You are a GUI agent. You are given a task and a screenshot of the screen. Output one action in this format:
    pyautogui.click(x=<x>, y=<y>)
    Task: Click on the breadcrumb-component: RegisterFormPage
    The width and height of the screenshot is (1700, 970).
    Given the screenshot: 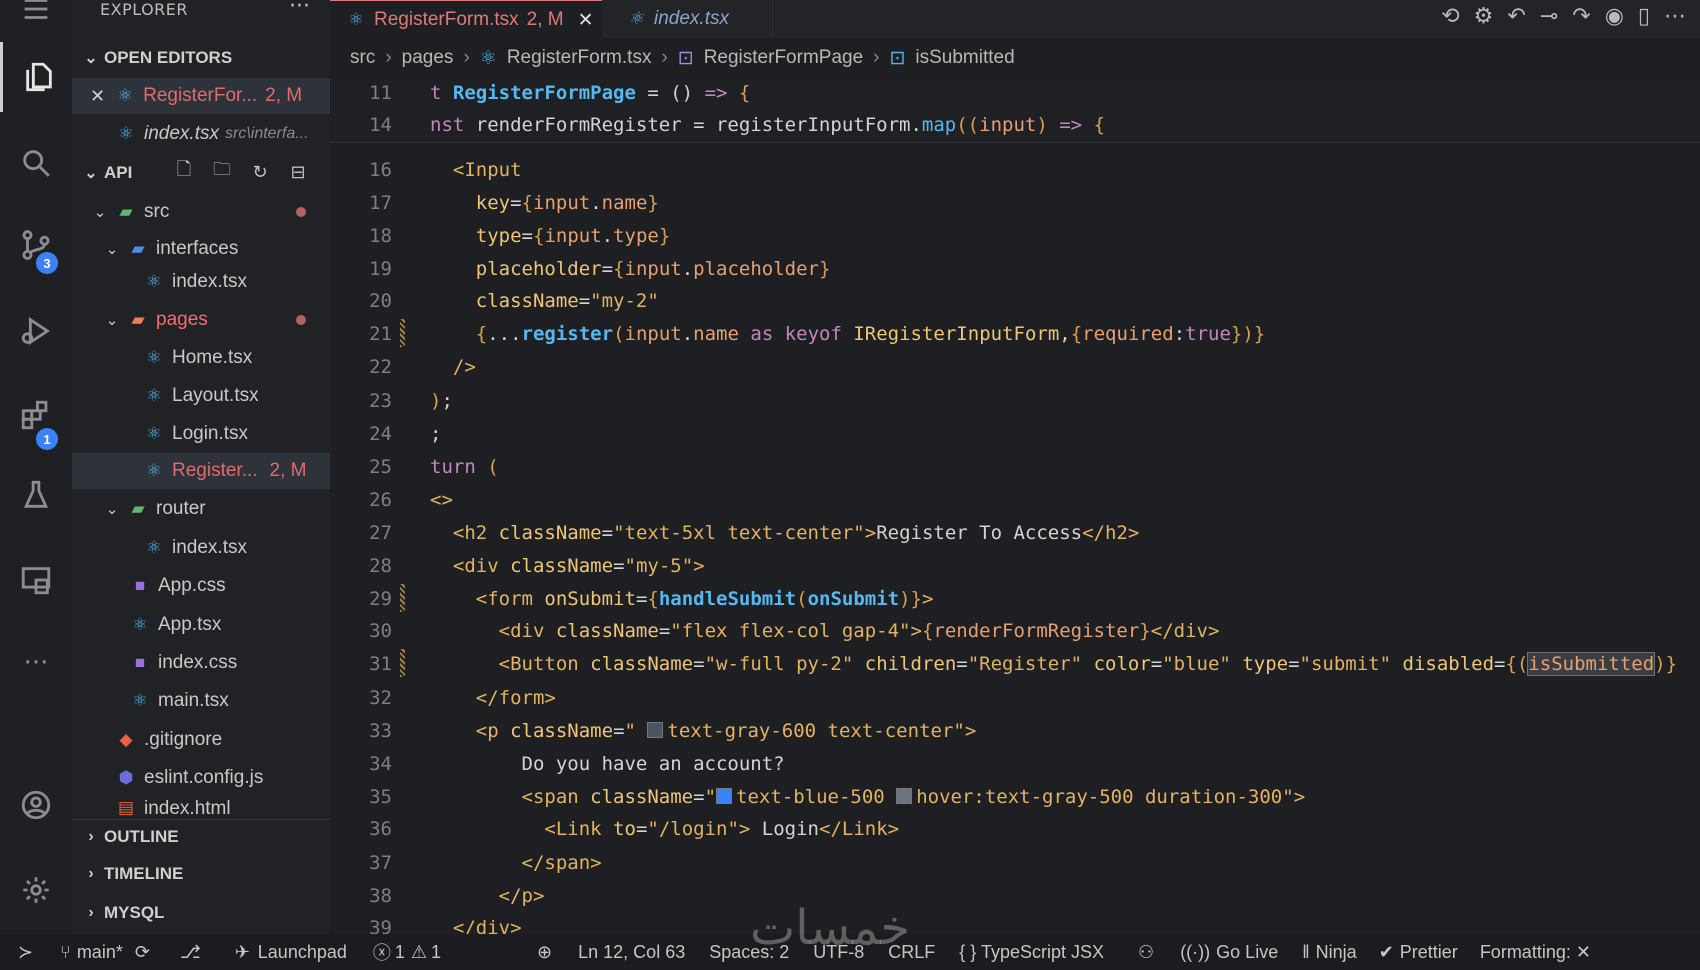 What is the action you would take?
    pyautogui.click(x=783, y=58)
    